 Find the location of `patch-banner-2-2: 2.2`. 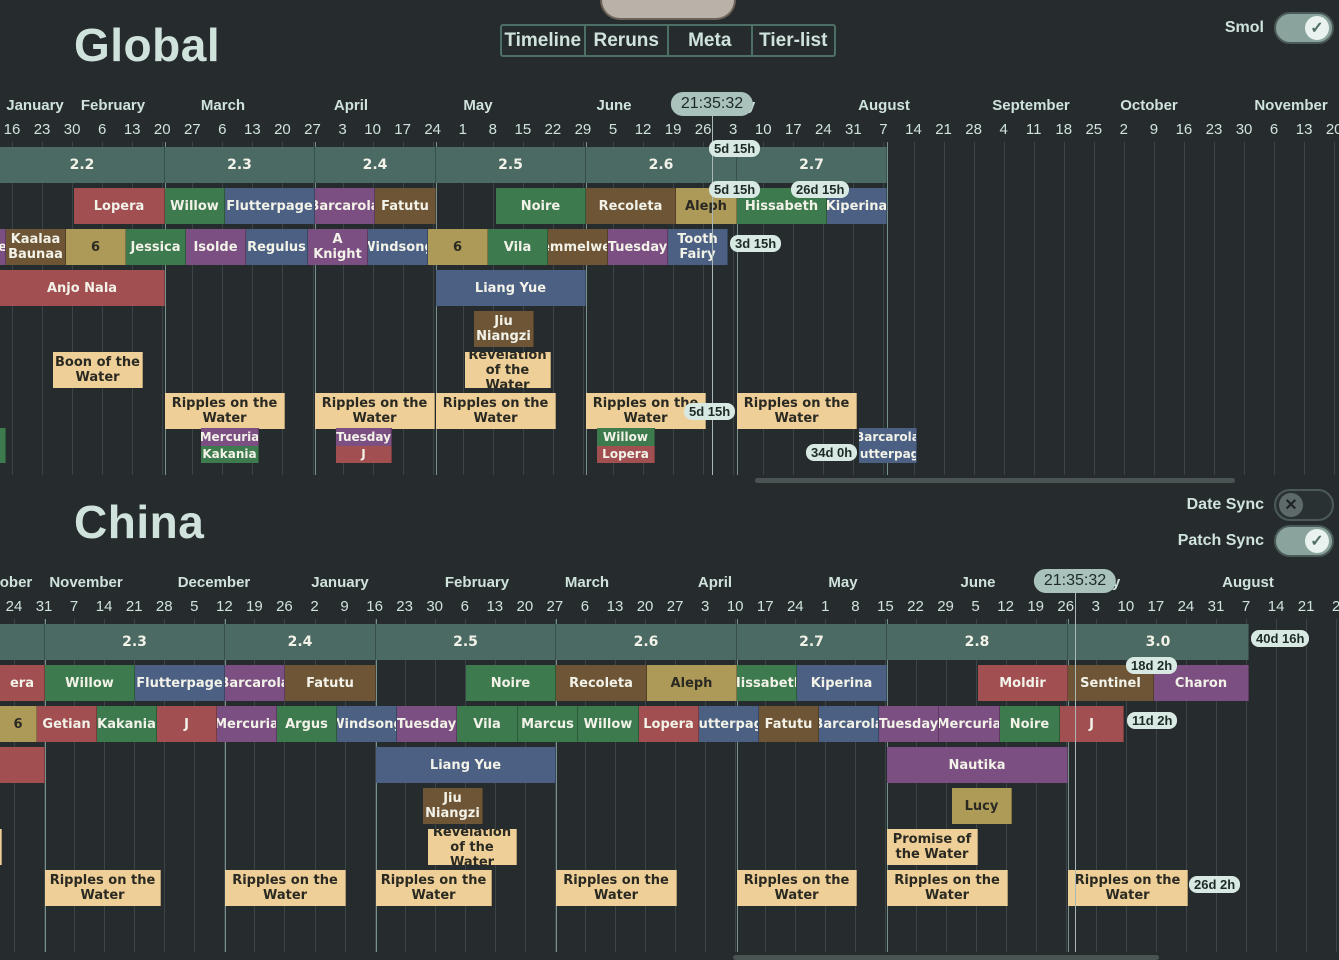

patch-banner-2-2: 2.2 is located at coordinates (82, 165).